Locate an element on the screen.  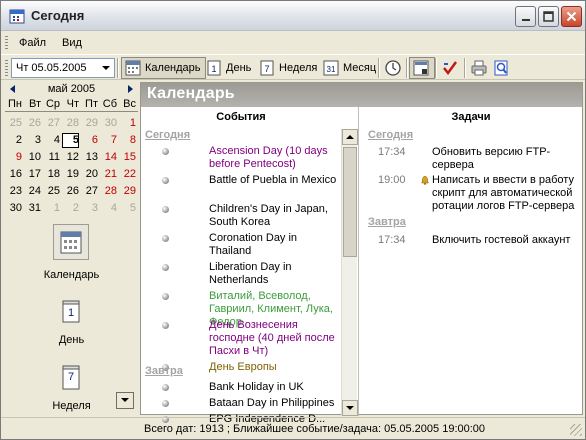
maximize-button is located at coordinates (548, 16).